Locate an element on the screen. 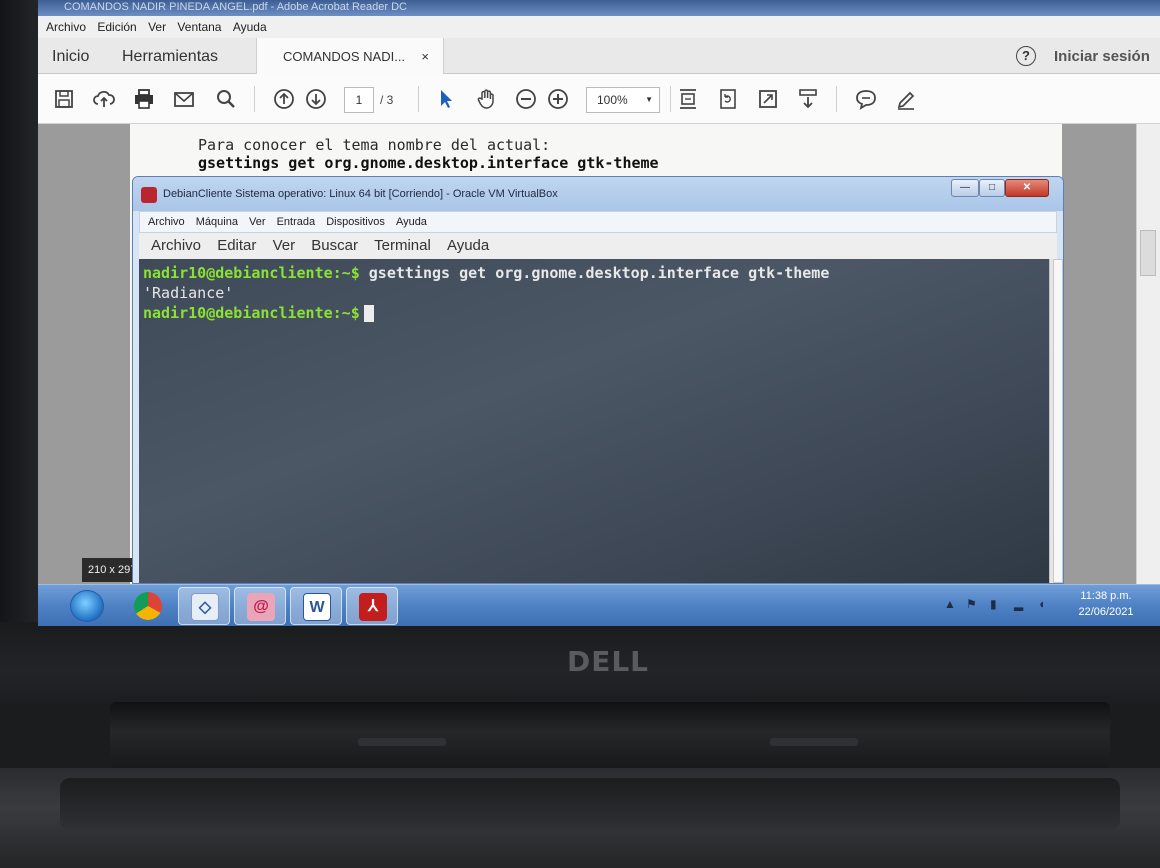 This screenshot has height=868, width=1160. tab-close-icon: × is located at coordinates (425, 57).